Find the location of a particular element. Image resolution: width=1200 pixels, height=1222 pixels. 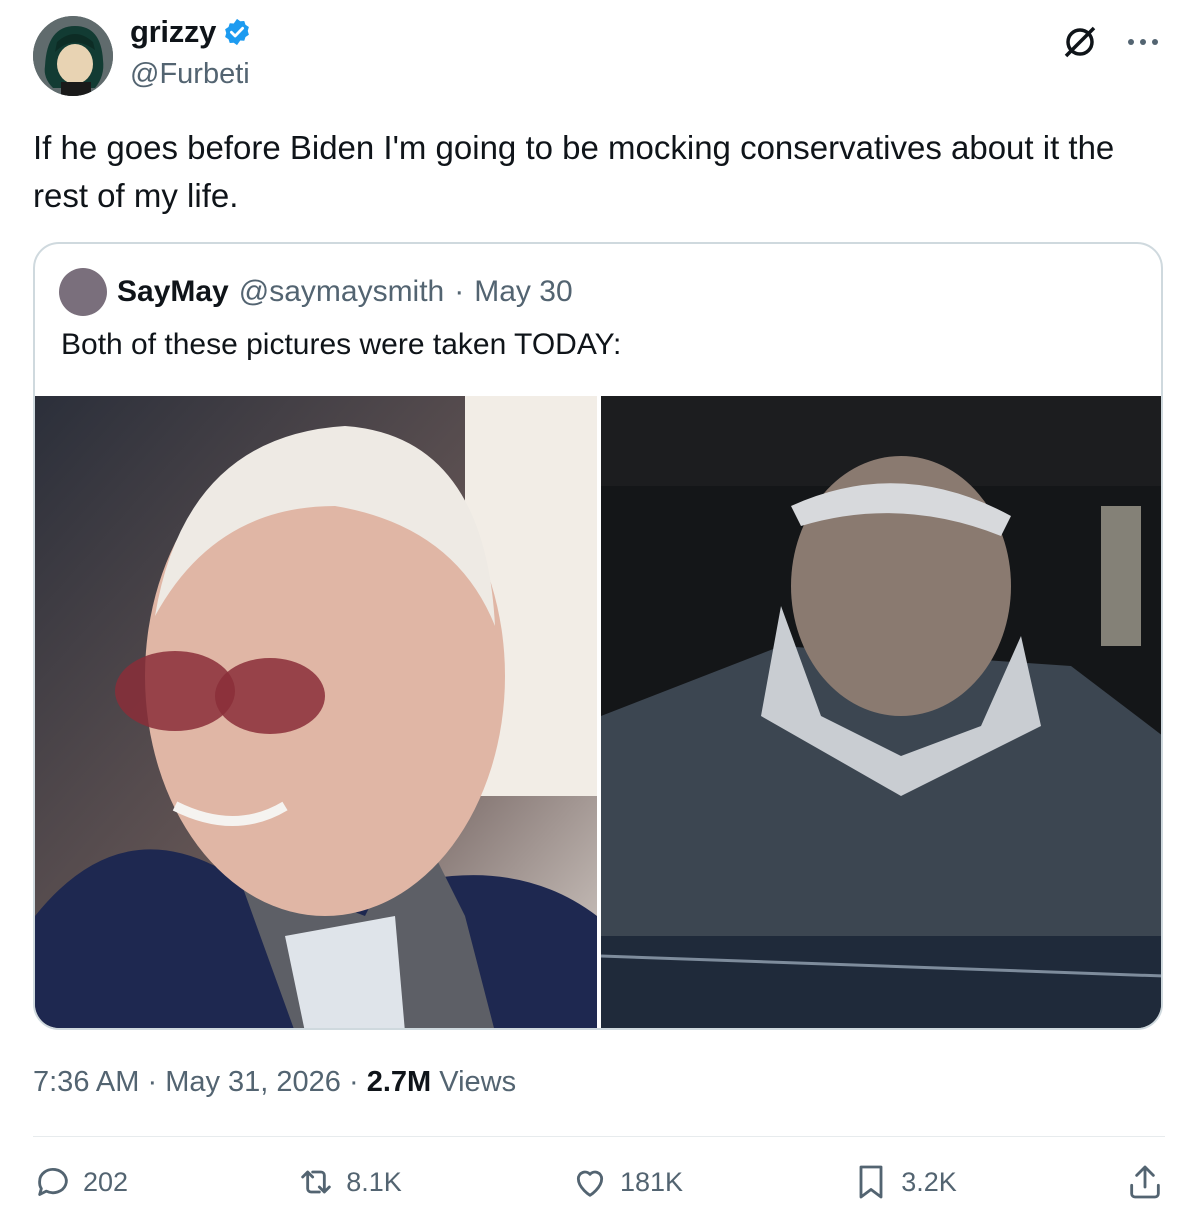

reply-count: 202 is located at coordinates (106, 1181).